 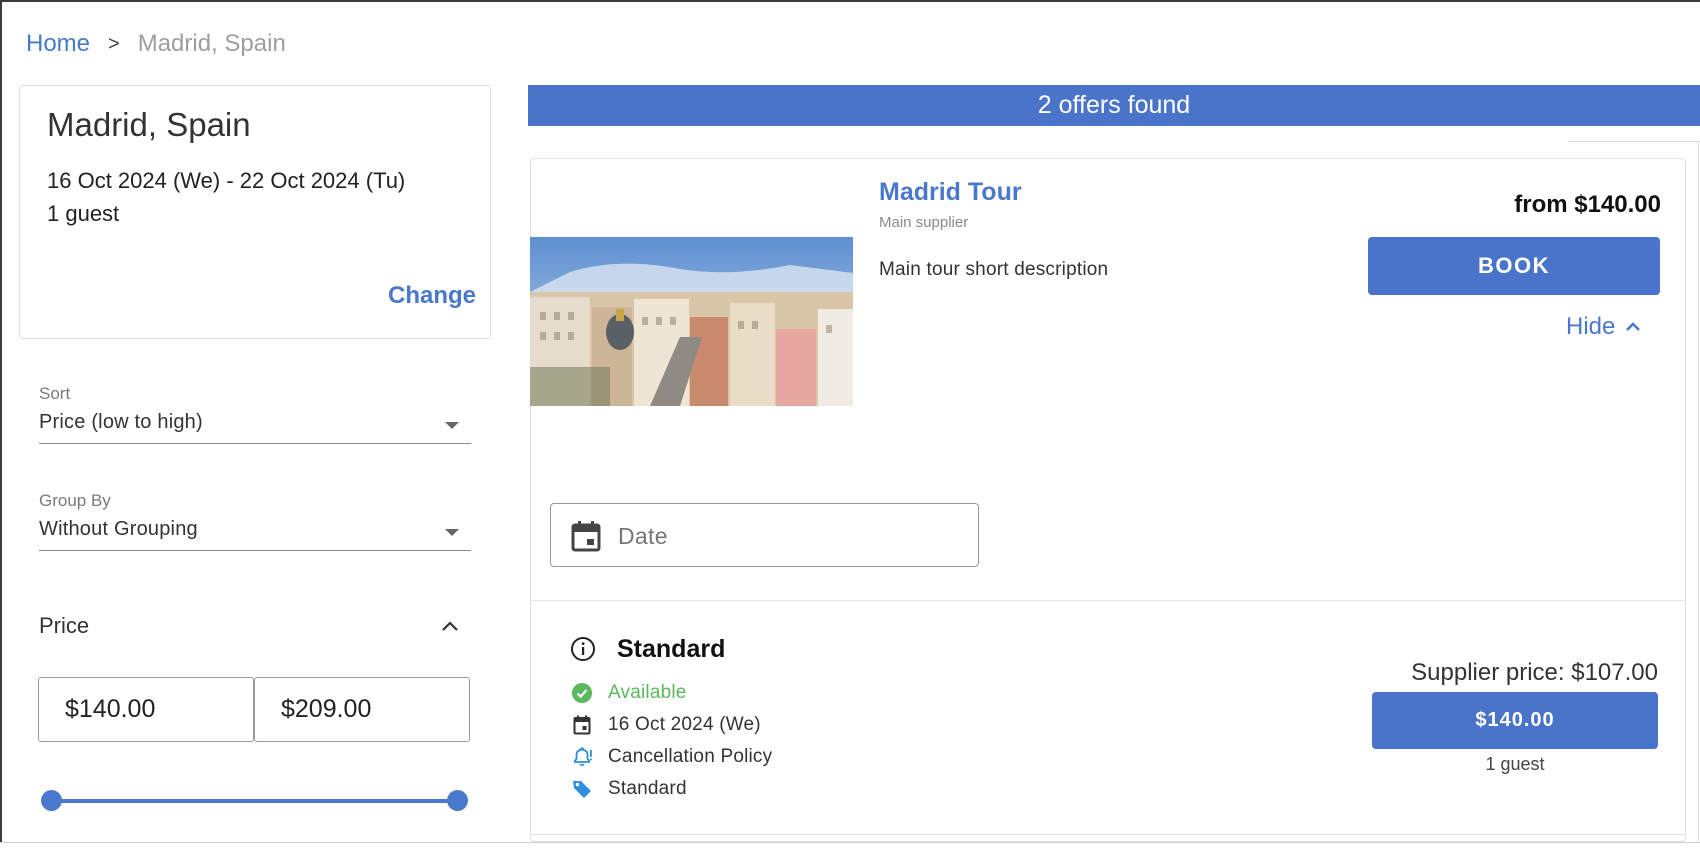 What do you see at coordinates (75, 500) in the screenshot?
I see `group-by-label: Group By` at bounding box center [75, 500].